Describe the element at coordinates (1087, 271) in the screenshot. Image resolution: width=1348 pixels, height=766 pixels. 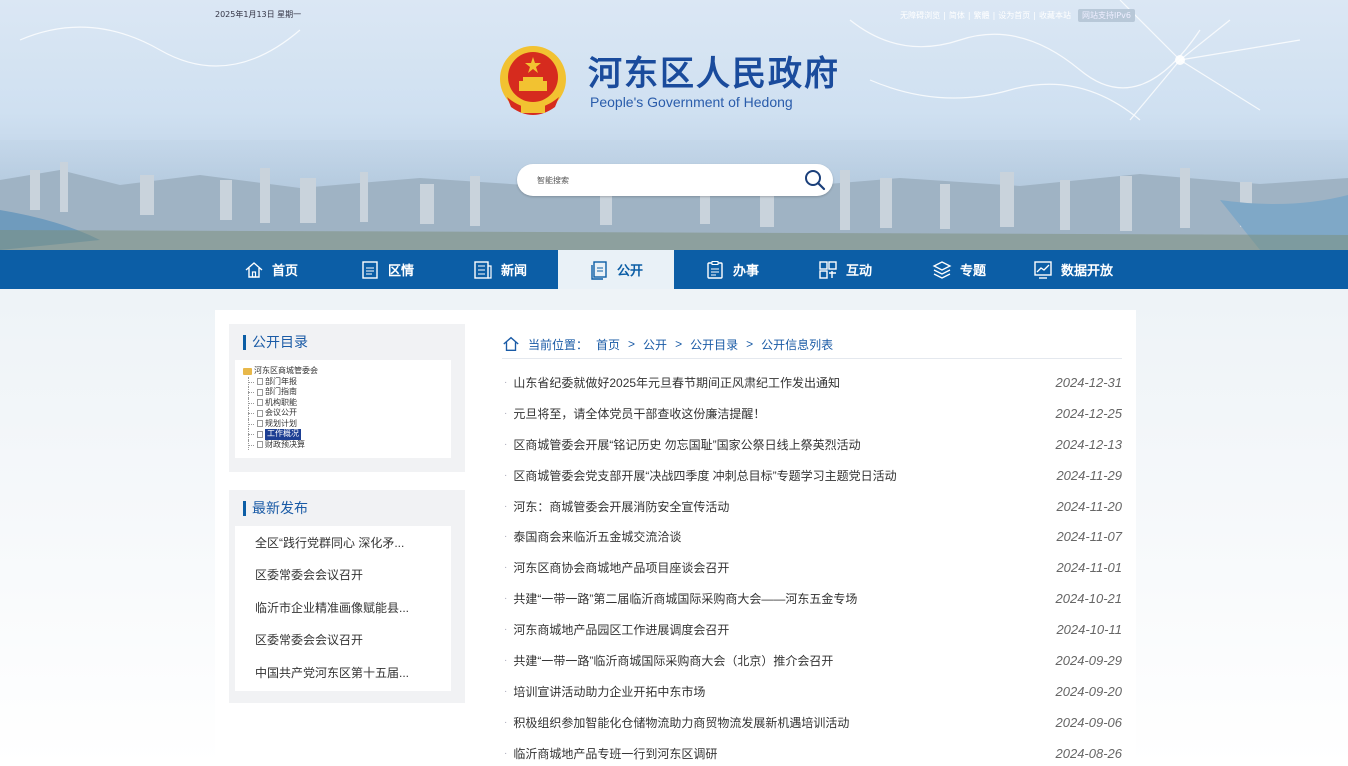
I see `nav-label: 数据开放` at that location.